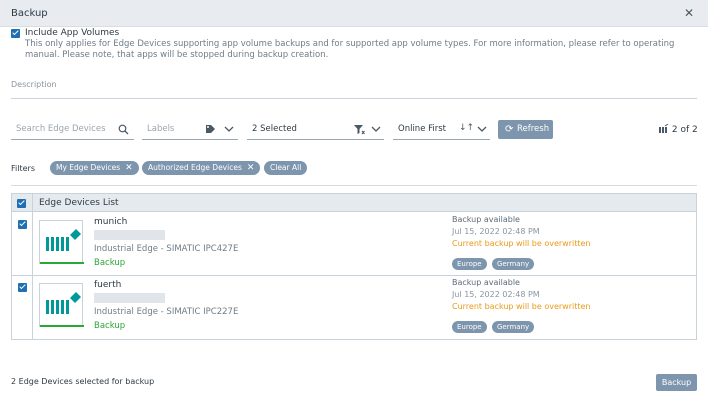 The image size is (708, 396). Describe the element at coordinates (274, 129) in the screenshot. I see `status-filter-value: 2 Selected` at that location.